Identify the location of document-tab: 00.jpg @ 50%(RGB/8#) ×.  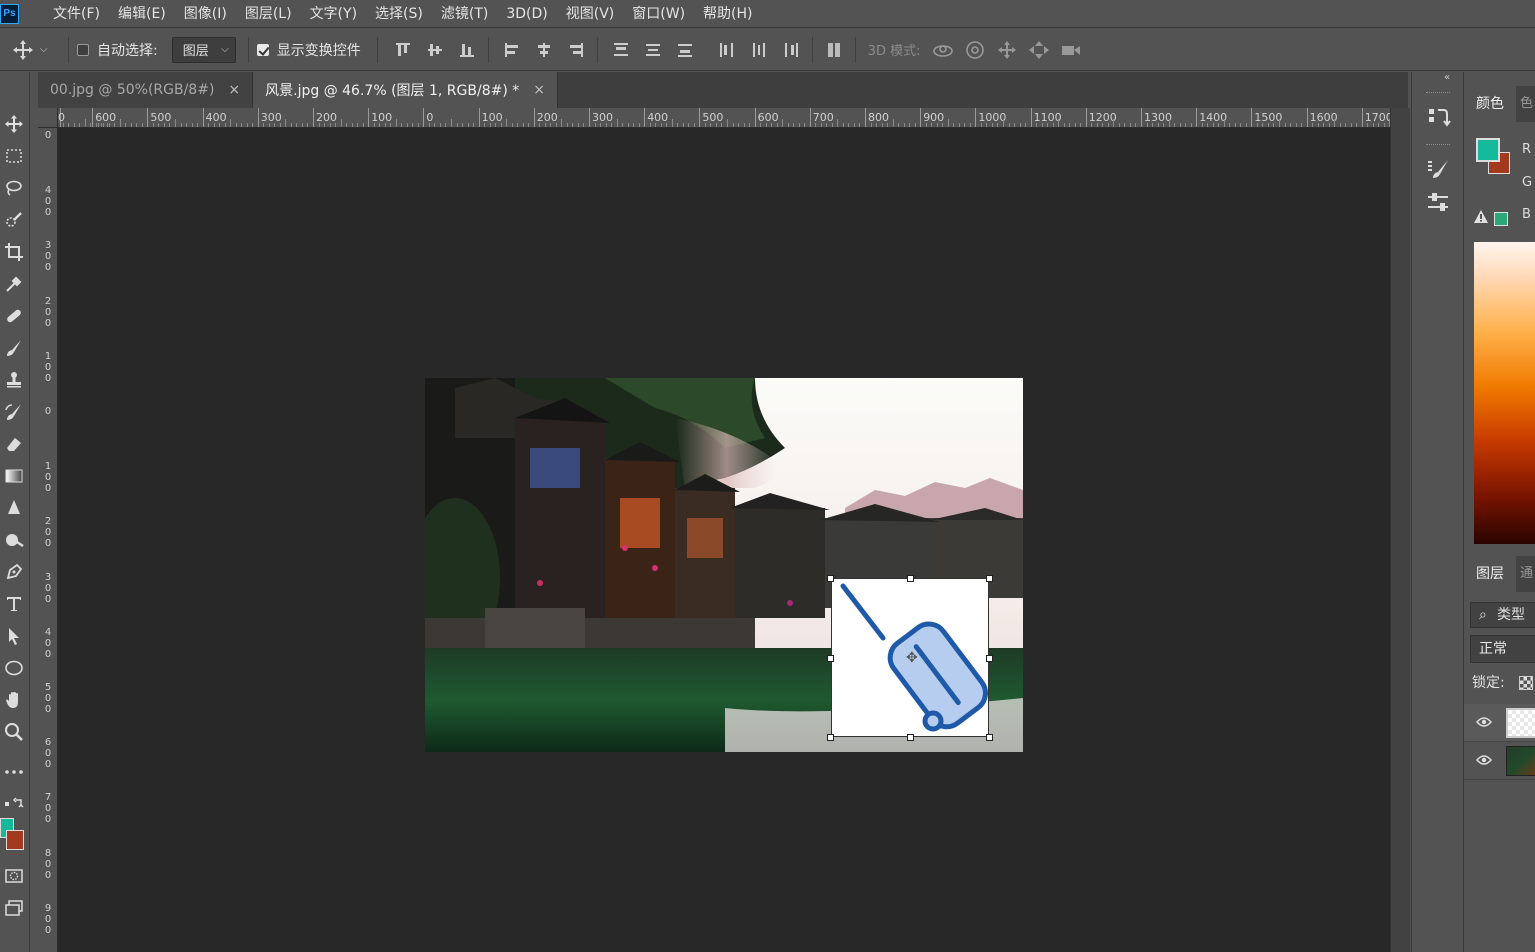
(146, 90).